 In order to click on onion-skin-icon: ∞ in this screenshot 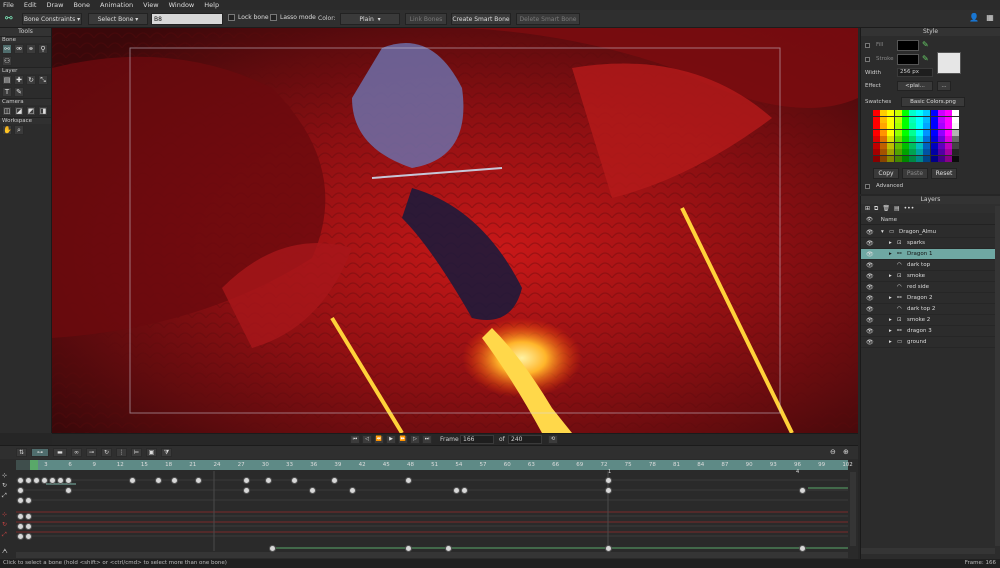, I will do `click(76, 452)`.